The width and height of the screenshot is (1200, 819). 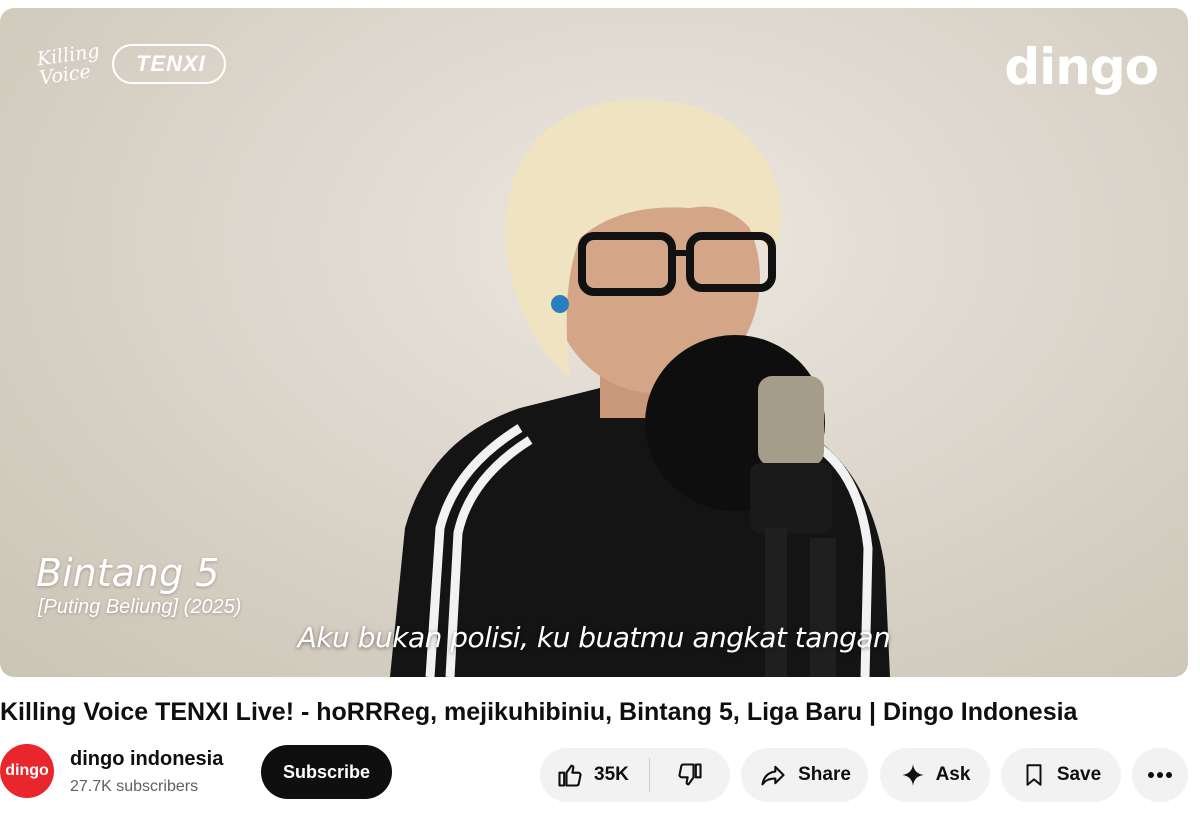 I want to click on like-count: 35K, so click(x=611, y=774).